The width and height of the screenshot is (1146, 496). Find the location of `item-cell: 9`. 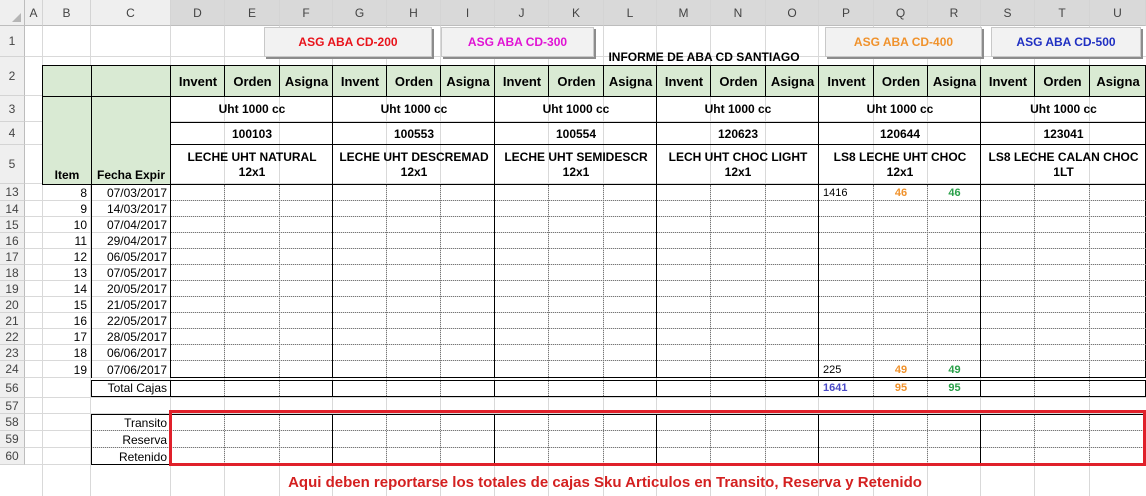

item-cell: 9 is located at coordinates (83, 209).